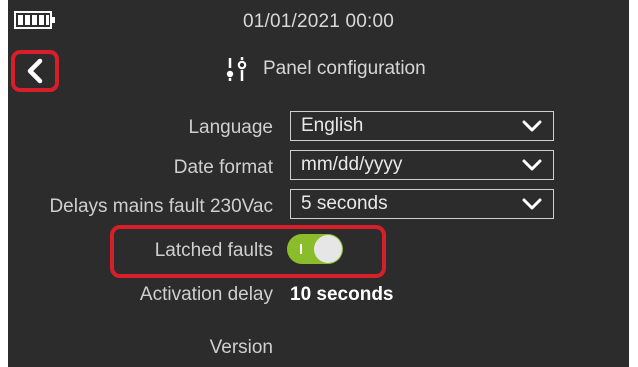 The image size is (638, 367). What do you see at coordinates (318, 21) in the screenshot?
I see `date-time-display: 01/01/2021 00:00` at bounding box center [318, 21].